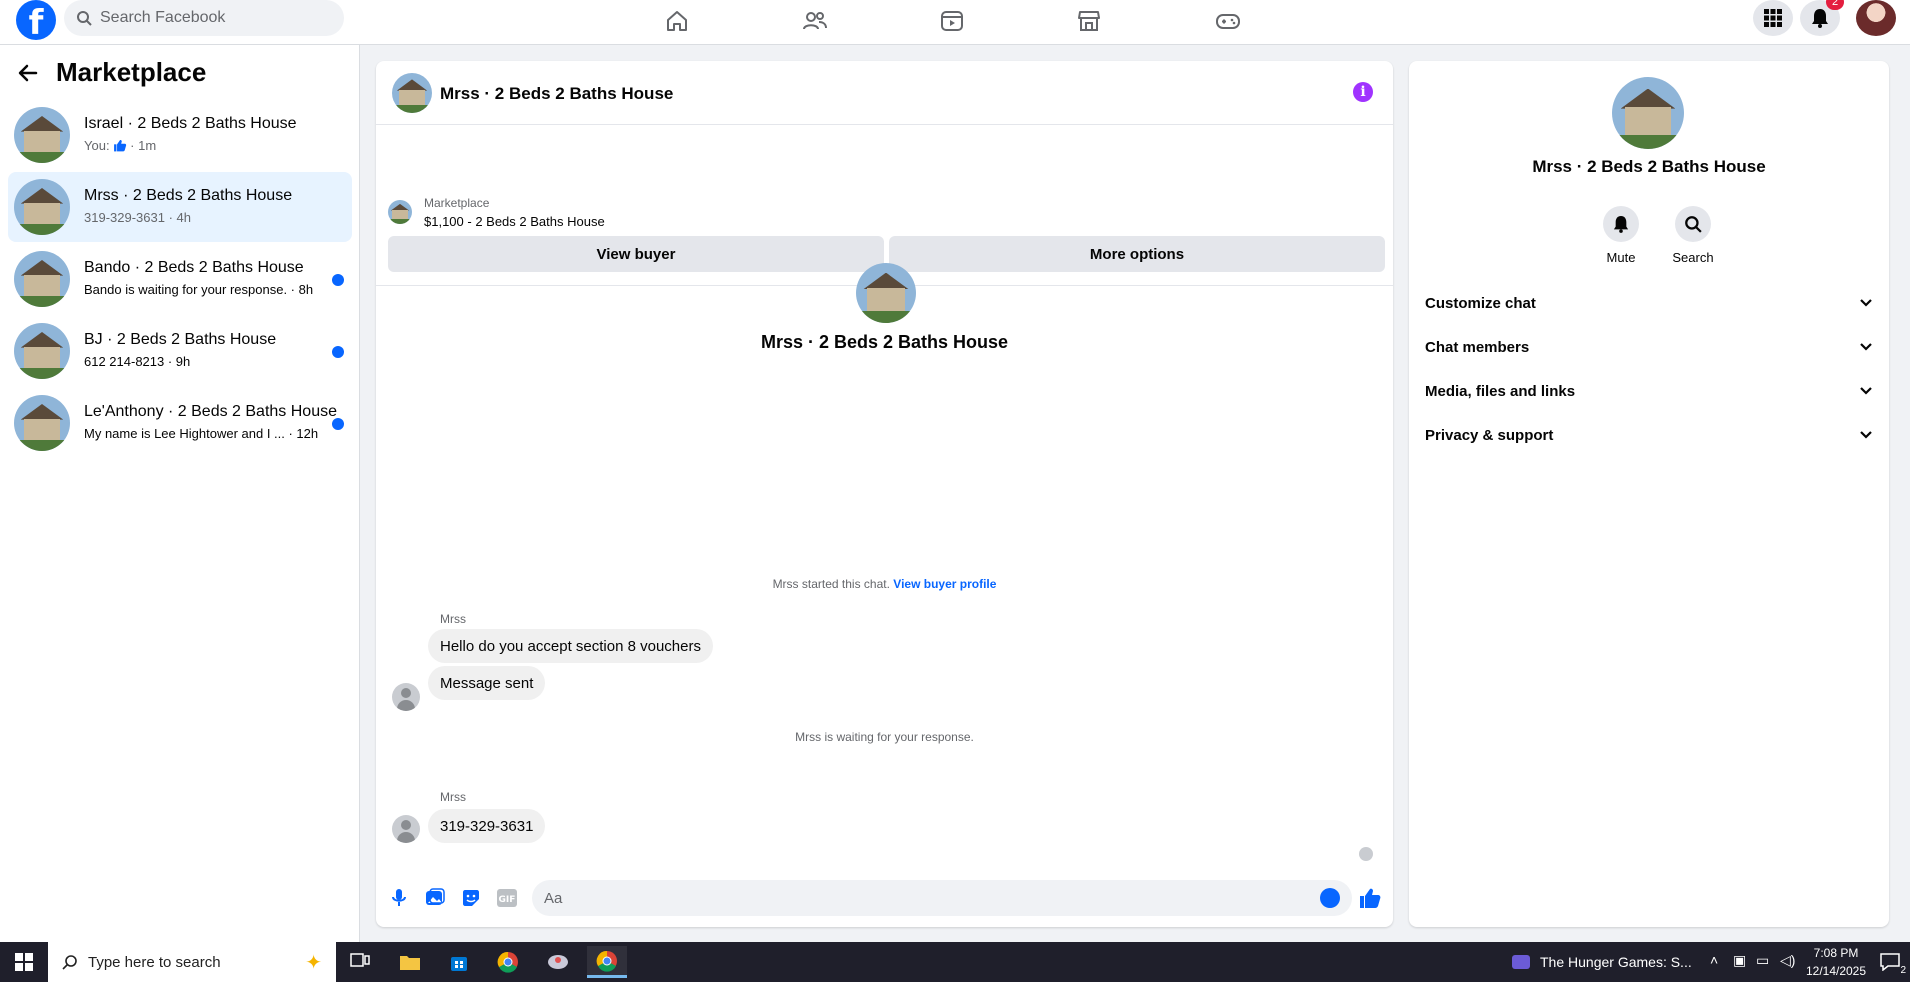 The image size is (1910, 982). What do you see at coordinates (1500, 391) in the screenshot?
I see `section-label: Media, files and links` at bounding box center [1500, 391].